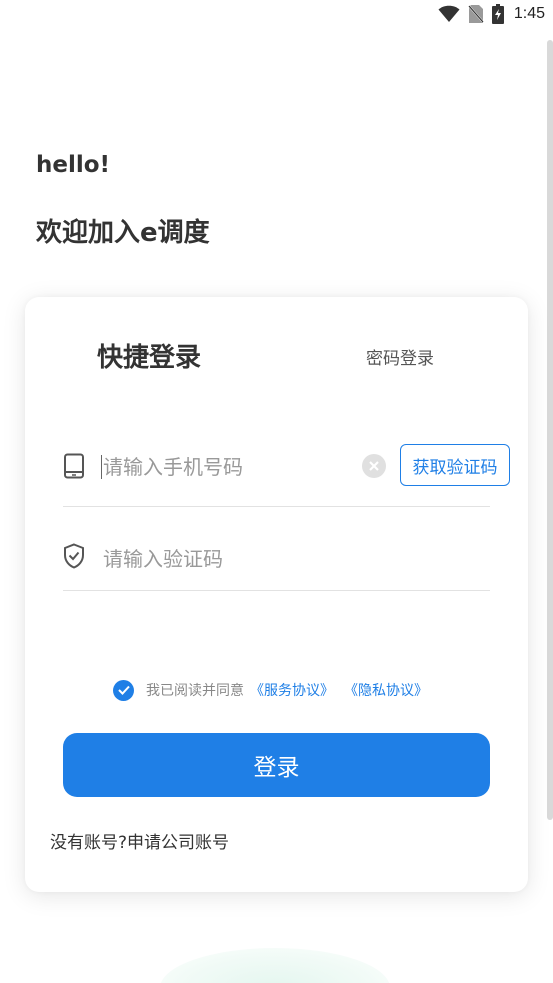 This screenshot has height=983, width=553. I want to click on no-sim-icon, so click(476, 14).